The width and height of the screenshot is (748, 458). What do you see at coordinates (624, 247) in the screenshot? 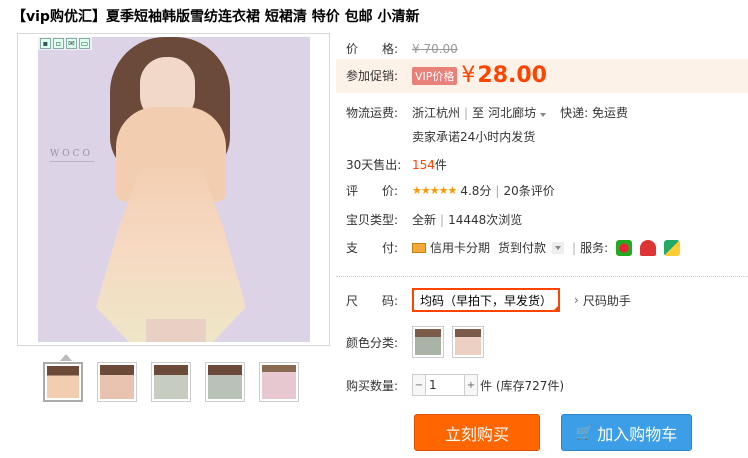
I see `seven-day-return-icon` at bounding box center [624, 247].